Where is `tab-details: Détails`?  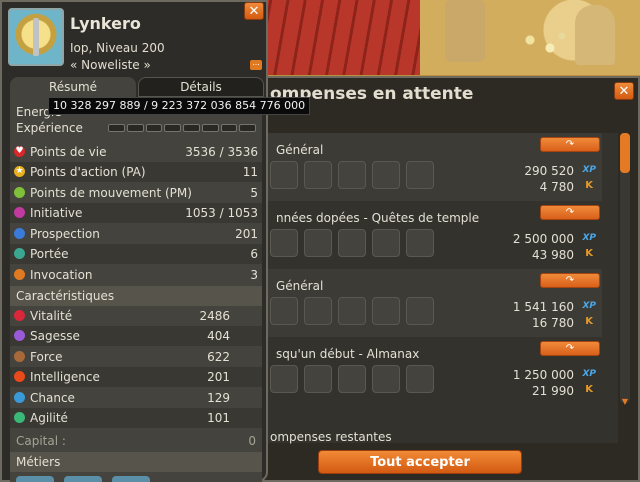
tab-details: Détails is located at coordinates (201, 87).